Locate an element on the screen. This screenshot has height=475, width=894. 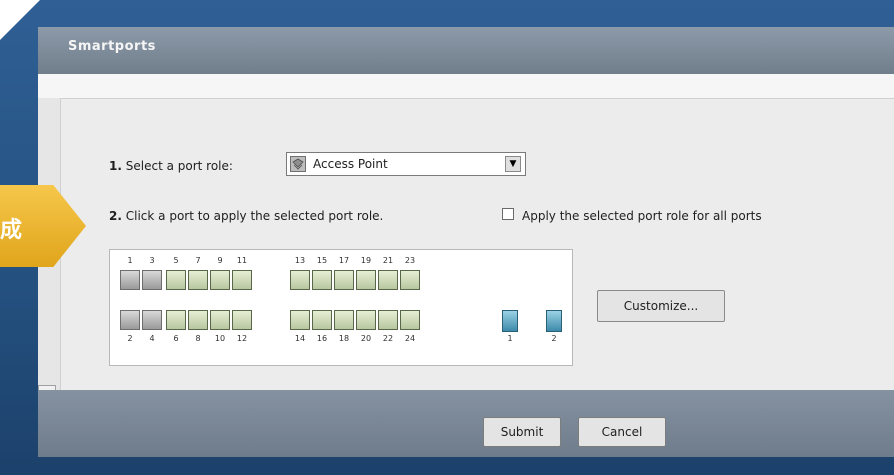
footer-bar is located at coordinates (466, 423).